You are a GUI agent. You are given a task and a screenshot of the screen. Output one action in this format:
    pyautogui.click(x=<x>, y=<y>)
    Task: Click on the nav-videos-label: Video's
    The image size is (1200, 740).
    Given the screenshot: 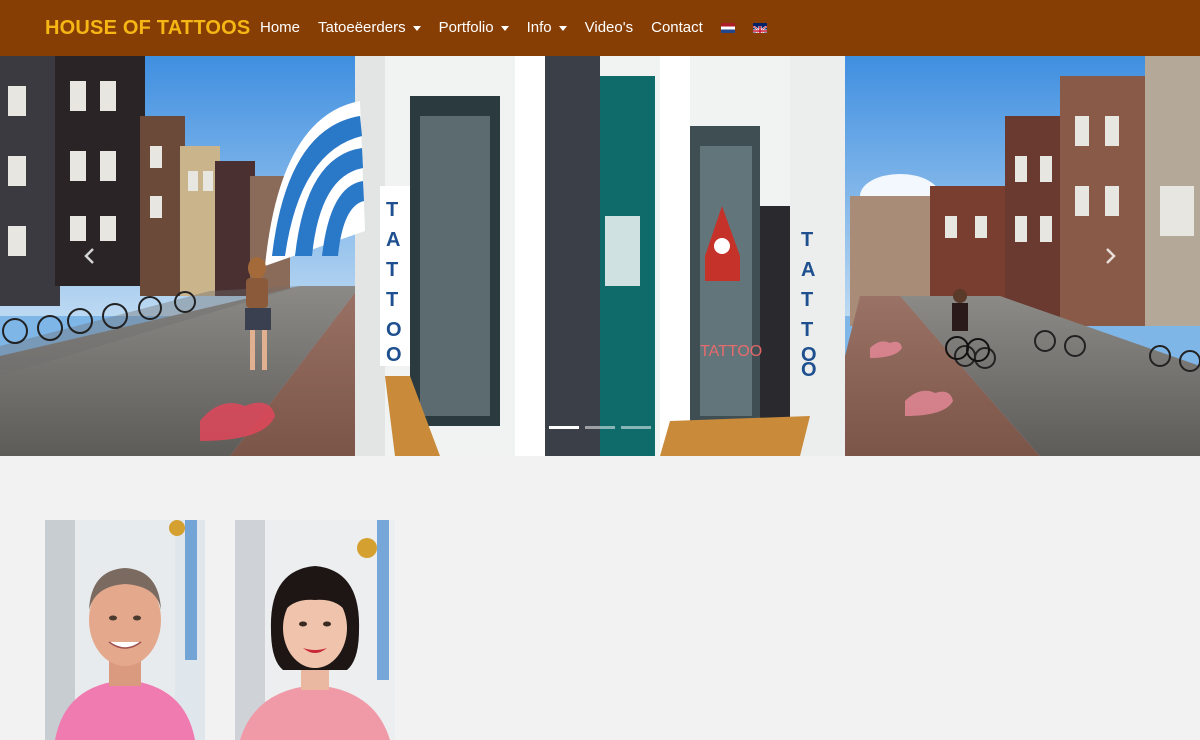 What is the action you would take?
    pyautogui.click(x=609, y=27)
    